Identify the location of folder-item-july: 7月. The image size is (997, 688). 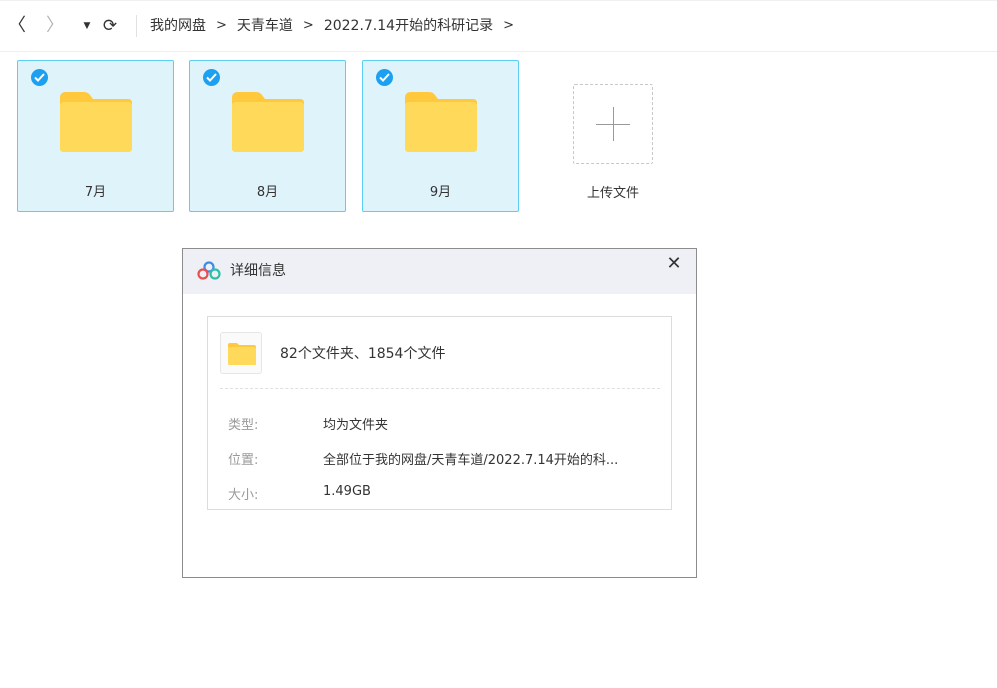
(95, 136).